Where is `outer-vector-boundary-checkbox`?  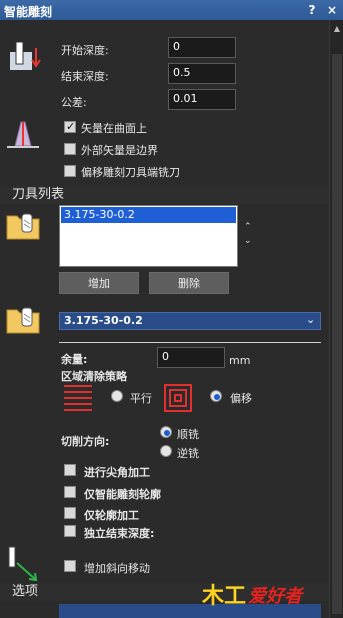 outer-vector-boundary-checkbox is located at coordinates (70, 149).